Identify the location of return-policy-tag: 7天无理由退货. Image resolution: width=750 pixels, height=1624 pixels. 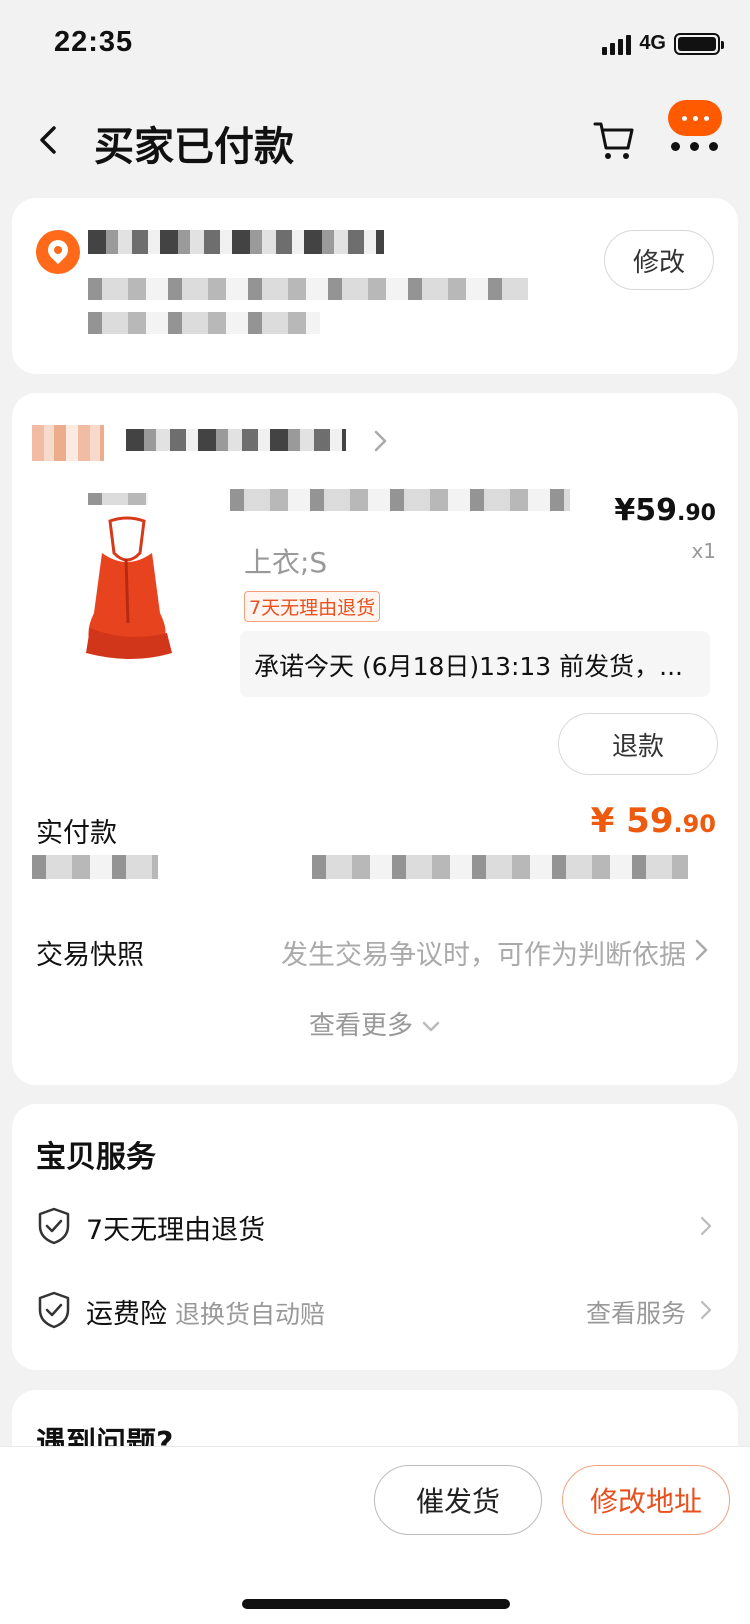
(312, 606).